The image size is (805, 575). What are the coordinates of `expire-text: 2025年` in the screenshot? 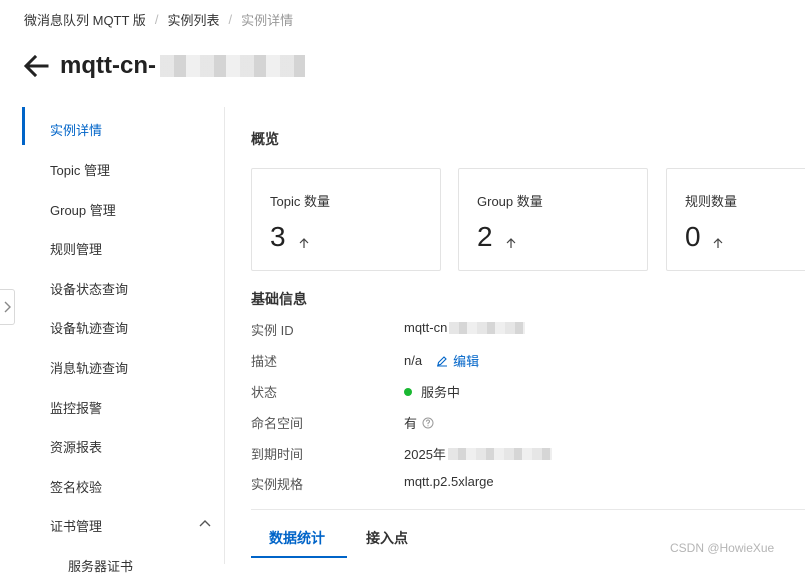 It's located at (425, 454).